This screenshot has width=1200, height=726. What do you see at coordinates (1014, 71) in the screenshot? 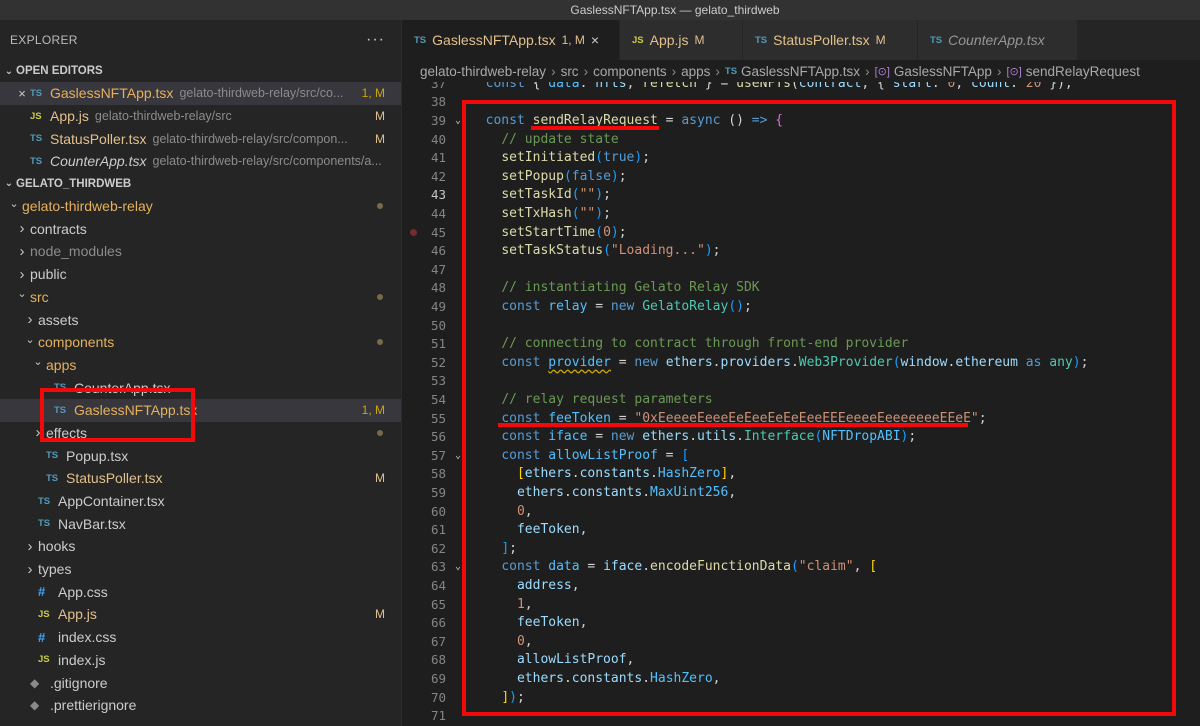
I see `symbol-variable-icon: [⊙]` at bounding box center [1014, 71].